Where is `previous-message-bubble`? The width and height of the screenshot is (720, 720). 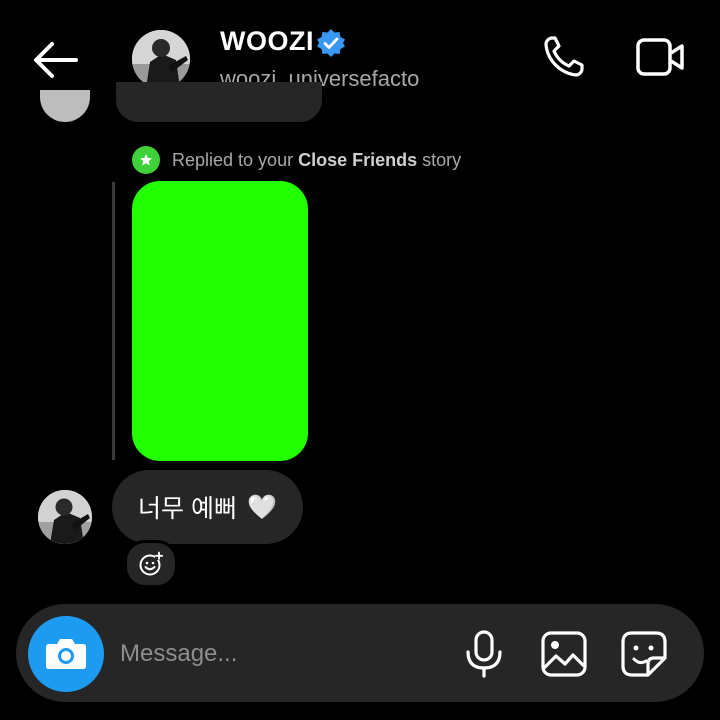 previous-message-bubble is located at coordinates (219, 102).